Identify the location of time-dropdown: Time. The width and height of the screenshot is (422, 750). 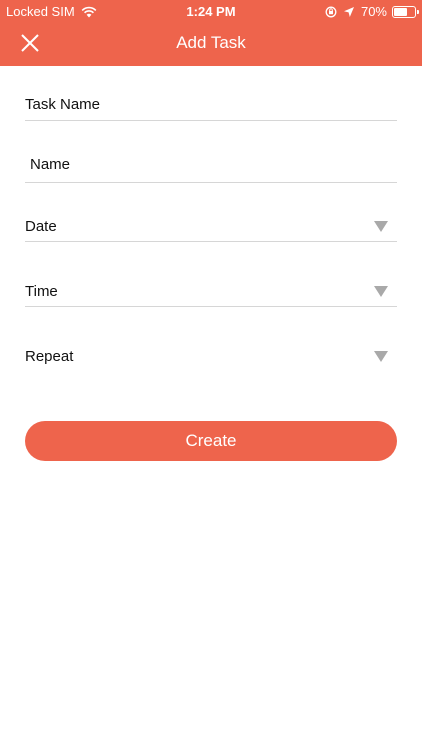
(211, 291).